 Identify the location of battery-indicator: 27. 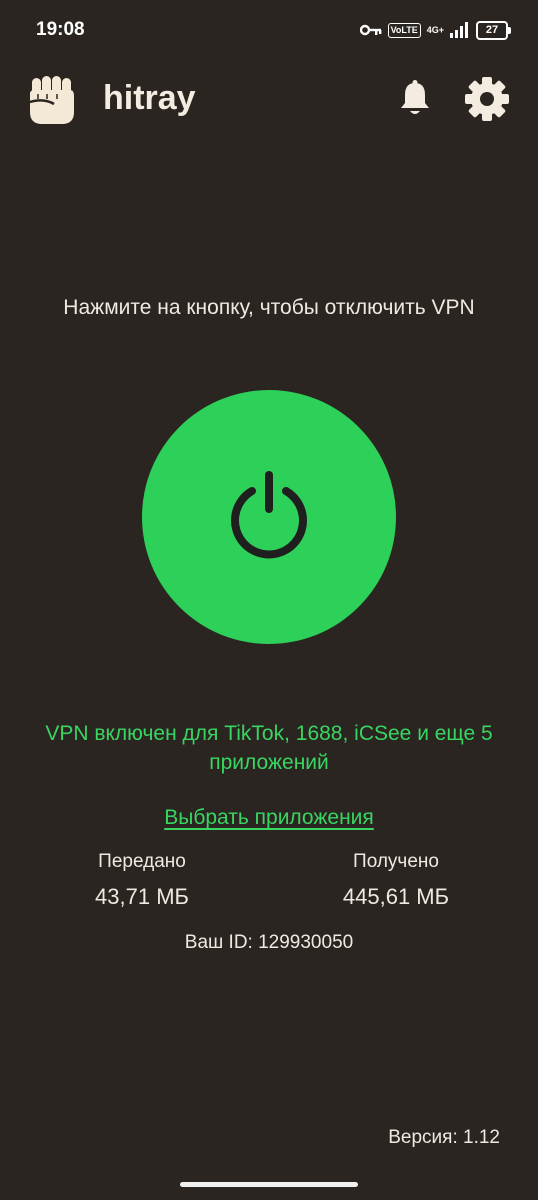
(493, 30).